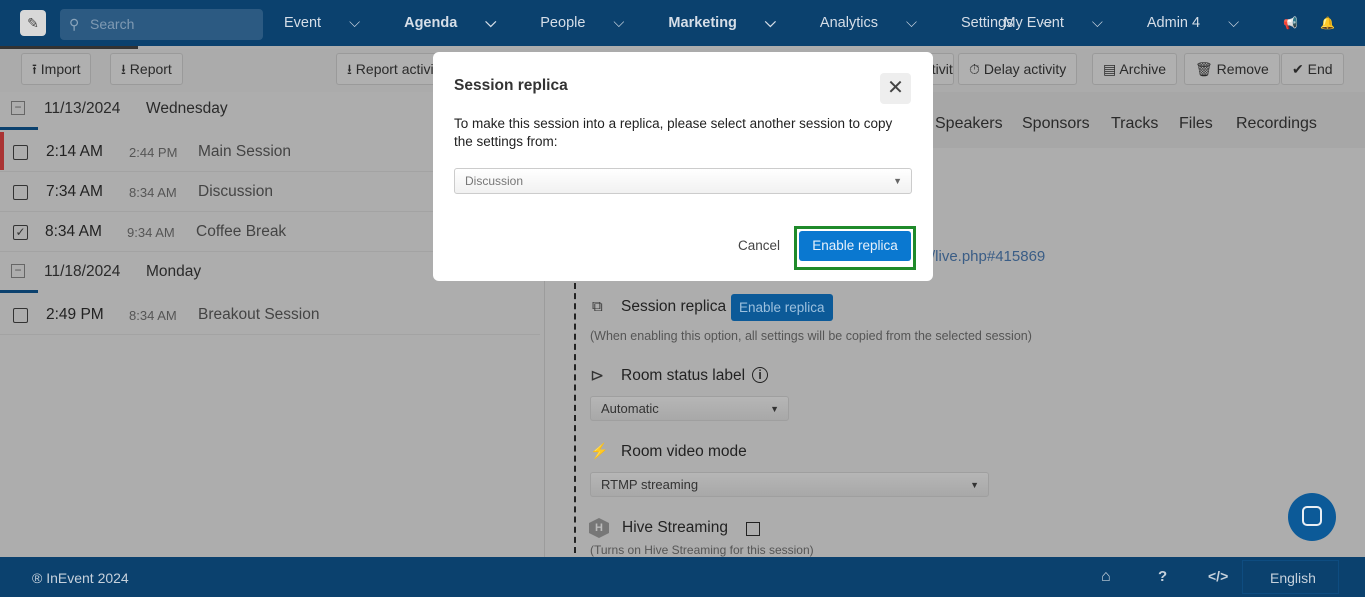 The image size is (1365, 597). I want to click on chat-icon, so click(1312, 516).